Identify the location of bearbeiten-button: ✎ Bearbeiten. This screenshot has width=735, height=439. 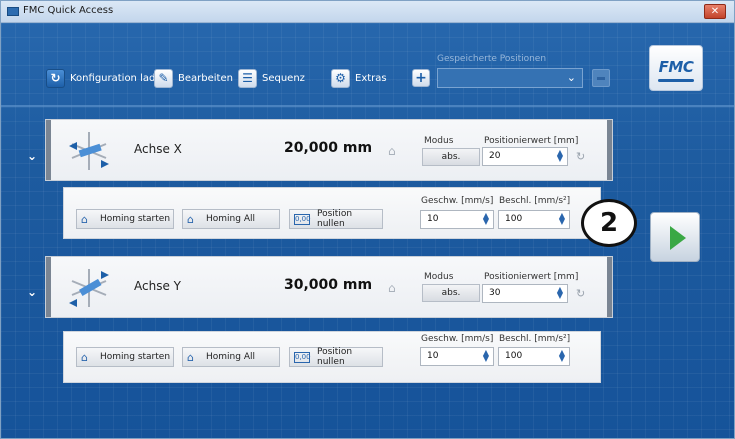
(193, 78).